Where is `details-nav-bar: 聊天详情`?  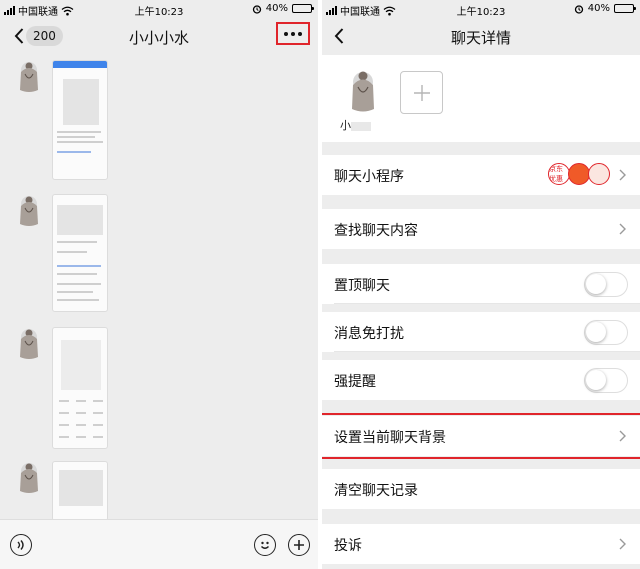 details-nav-bar: 聊天详情 is located at coordinates (481, 36).